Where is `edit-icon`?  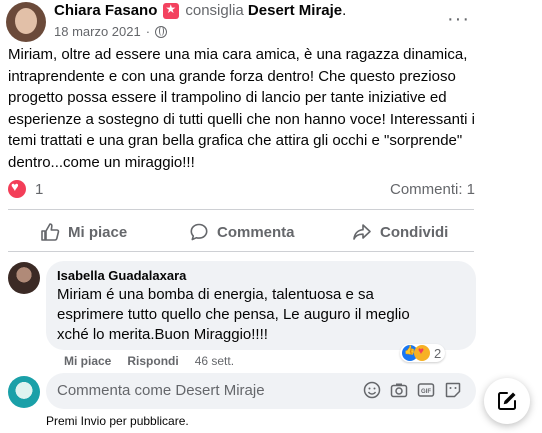 edit-icon is located at coordinates (507, 401).